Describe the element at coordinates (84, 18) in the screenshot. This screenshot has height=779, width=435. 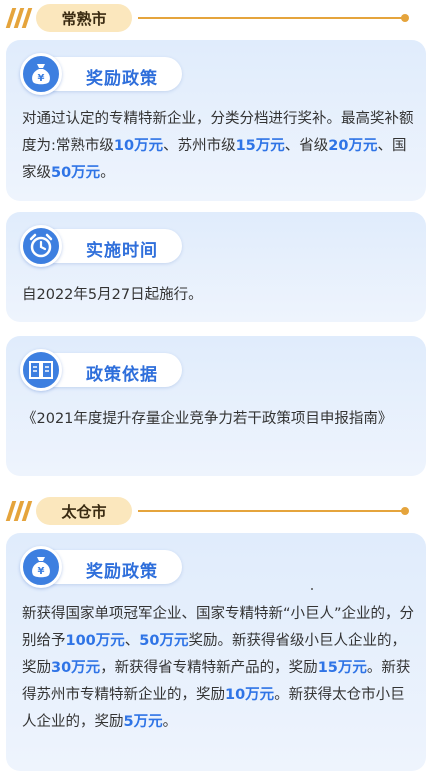
I see `city-name: 常熟市` at that location.